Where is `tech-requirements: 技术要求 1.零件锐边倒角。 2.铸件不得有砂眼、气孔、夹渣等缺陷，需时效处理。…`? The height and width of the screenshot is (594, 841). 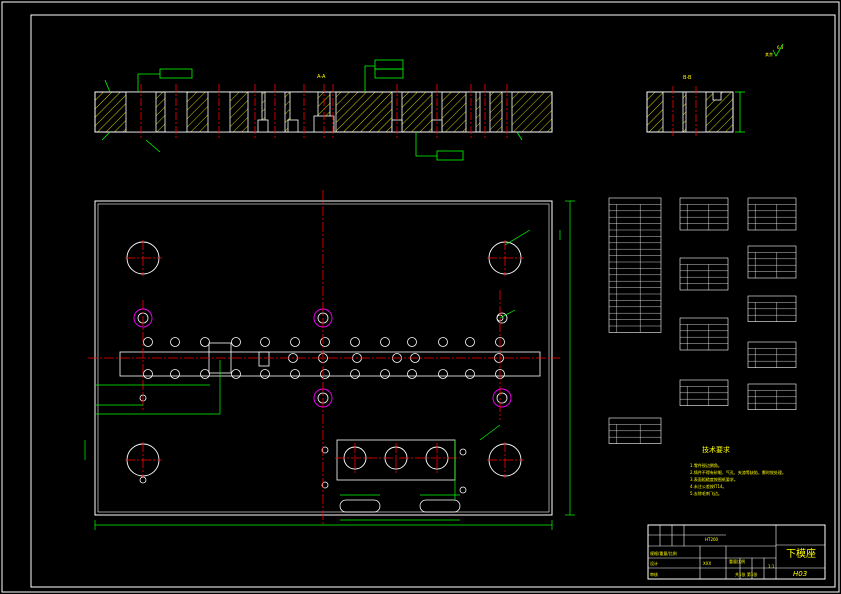
tech-requirements: 技术要求 1.零件锐边倒角。 2.铸件不得有砂眼、气孔、夹渣等缺陷，需时效处理。… is located at coordinates (738, 470).